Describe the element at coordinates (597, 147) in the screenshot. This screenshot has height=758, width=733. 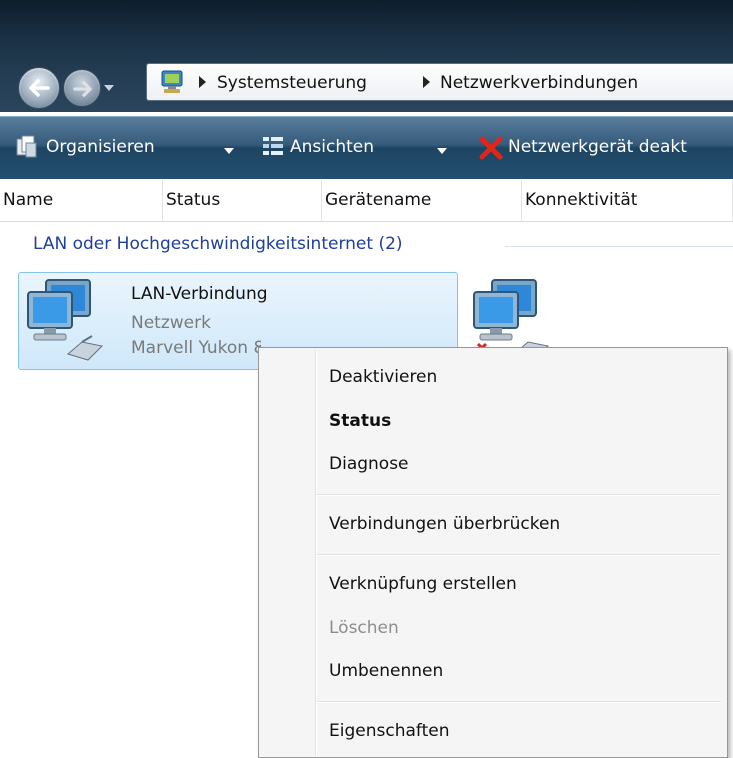
I see `disable-device-button: Netzwerkgerät deakt` at that location.